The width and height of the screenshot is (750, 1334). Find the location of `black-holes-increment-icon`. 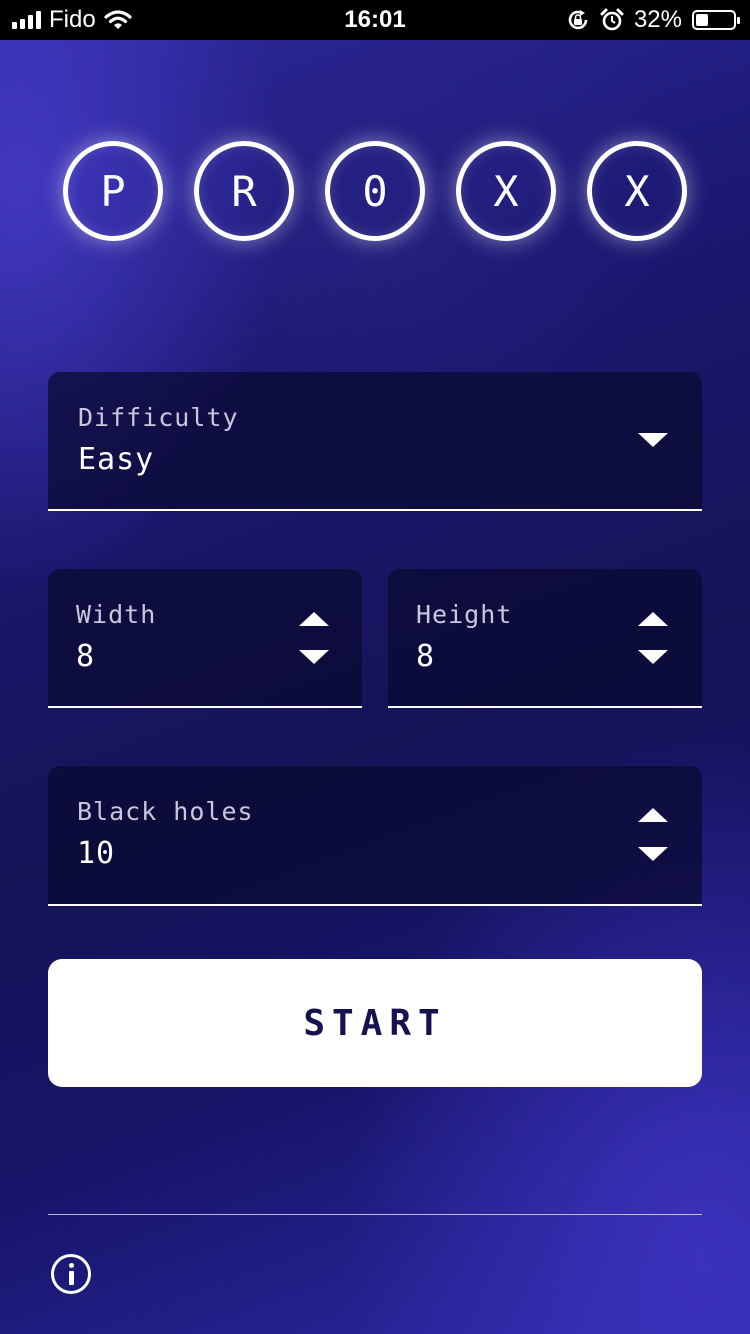

black-holes-increment-icon is located at coordinates (653, 815).